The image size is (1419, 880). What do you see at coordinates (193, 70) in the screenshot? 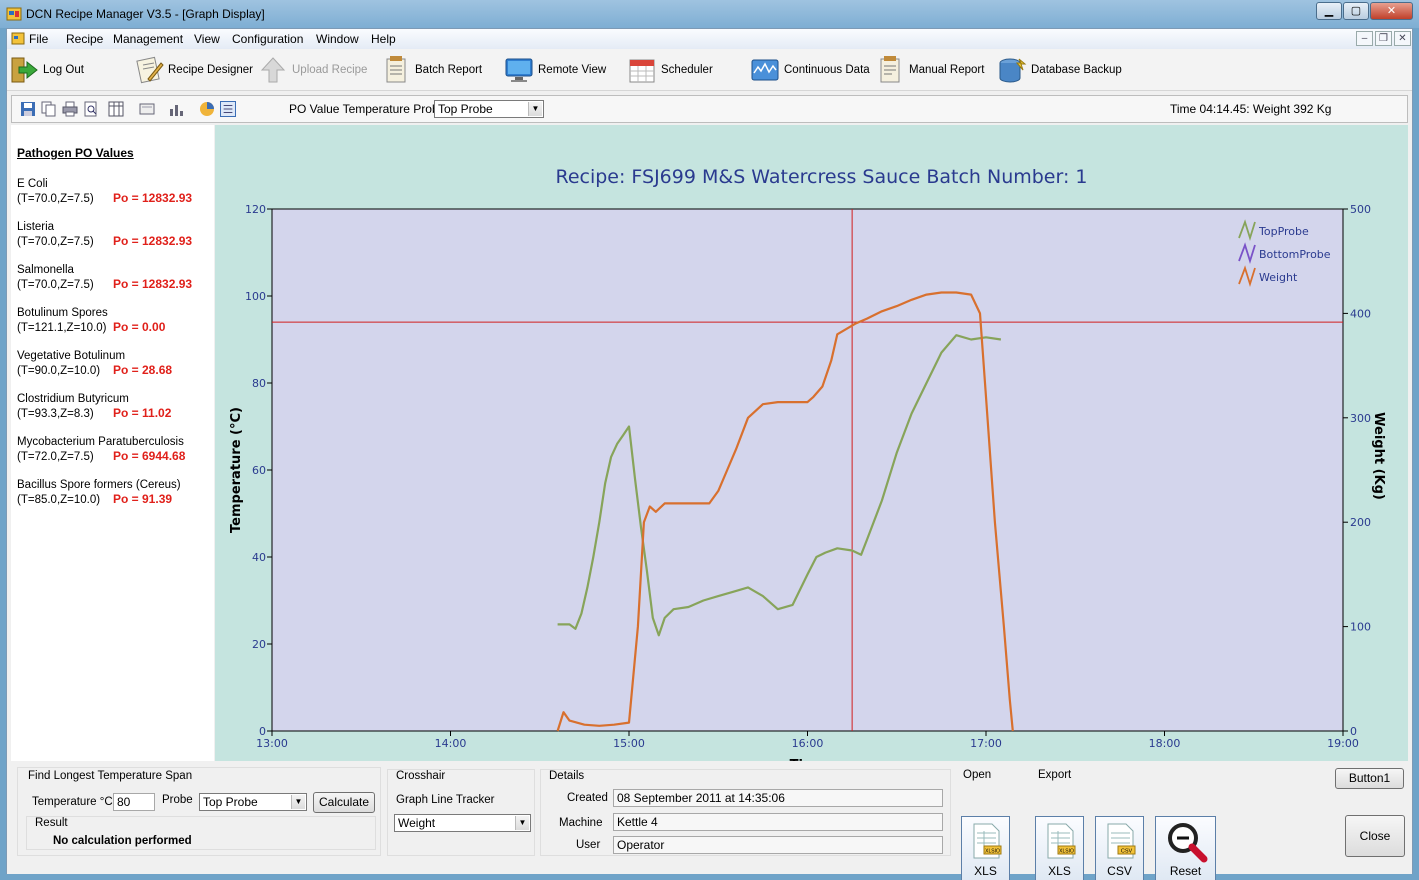
I see `recipe-designer-button: Recipe Designer` at bounding box center [193, 70].